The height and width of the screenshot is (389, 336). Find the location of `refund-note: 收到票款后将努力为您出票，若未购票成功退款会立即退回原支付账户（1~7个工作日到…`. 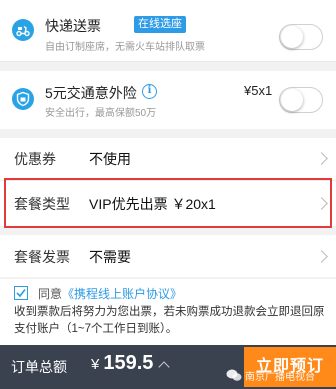

refund-note: 收到票款后将努力为您出票，若未购票成功退款会立即退回原支付账户（1~7个工作日到… is located at coordinates (169, 320).